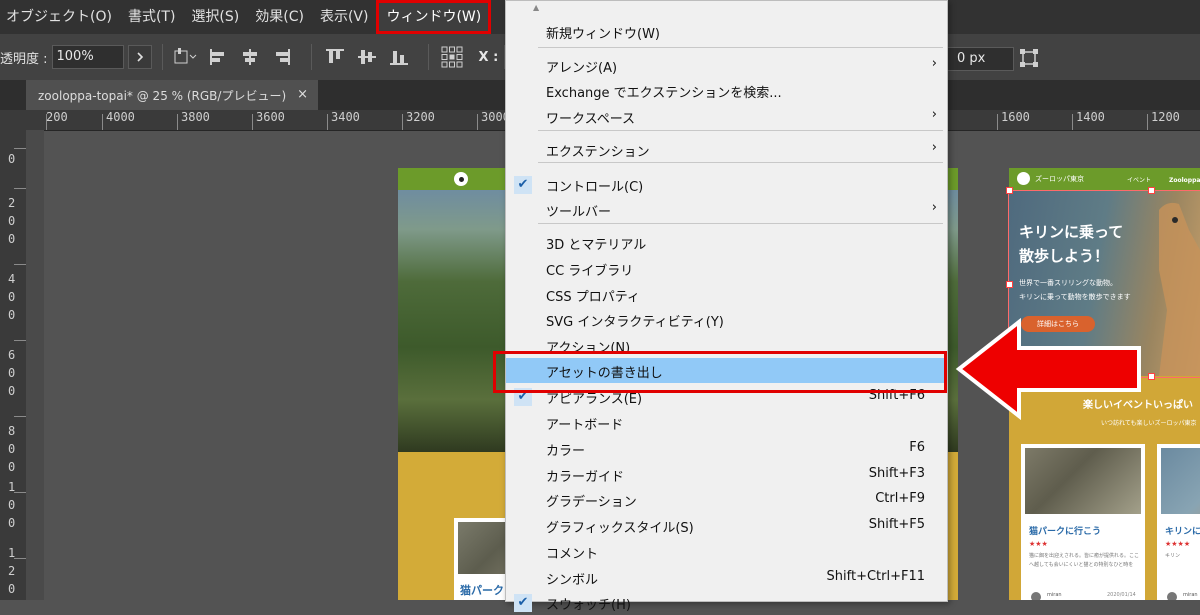  What do you see at coordinates (596, 245) in the screenshot?
I see `menu-item-label: 3D とマテリアル` at bounding box center [596, 245].